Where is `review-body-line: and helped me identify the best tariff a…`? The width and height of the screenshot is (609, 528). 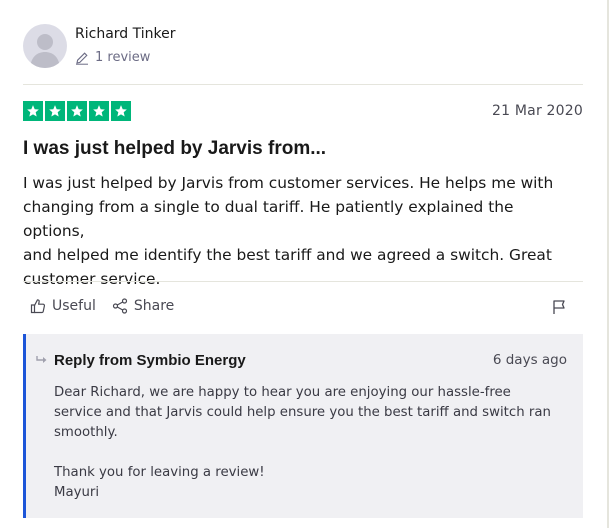
review-body-line: and helped me identify the best tariff a… is located at coordinates (287, 255).